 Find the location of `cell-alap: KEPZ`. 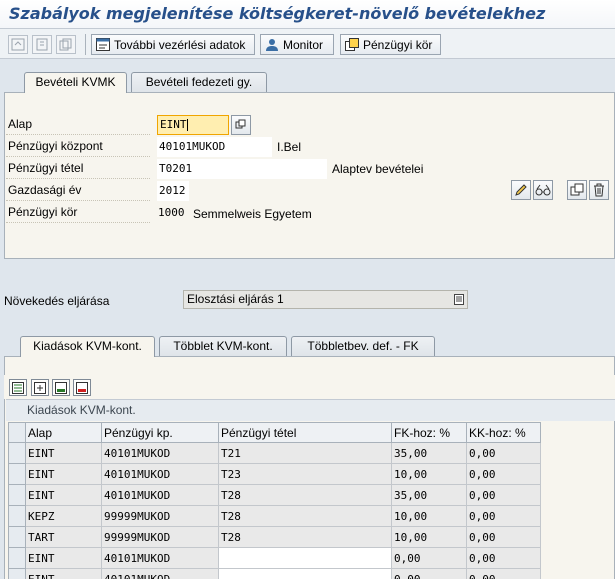

cell-alap: KEPZ is located at coordinates (63, 516).